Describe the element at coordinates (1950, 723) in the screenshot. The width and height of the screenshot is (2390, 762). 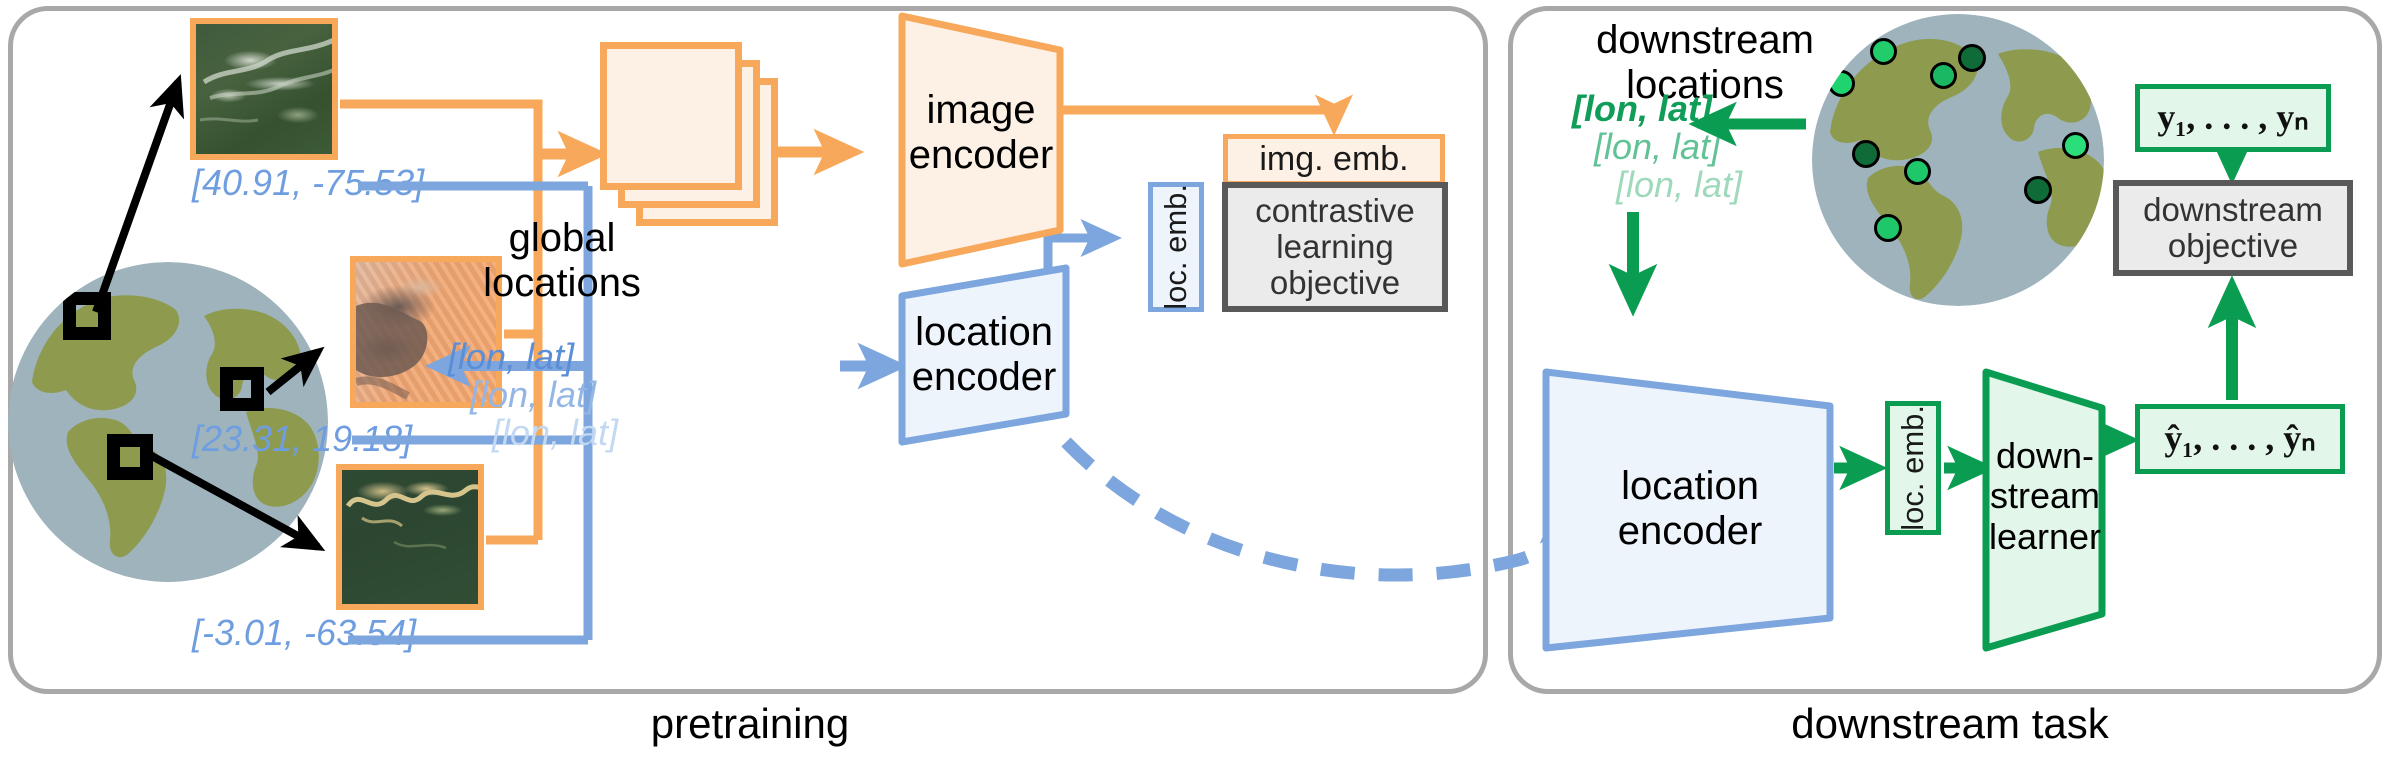
I see `caption-downstream: downstream task` at that location.